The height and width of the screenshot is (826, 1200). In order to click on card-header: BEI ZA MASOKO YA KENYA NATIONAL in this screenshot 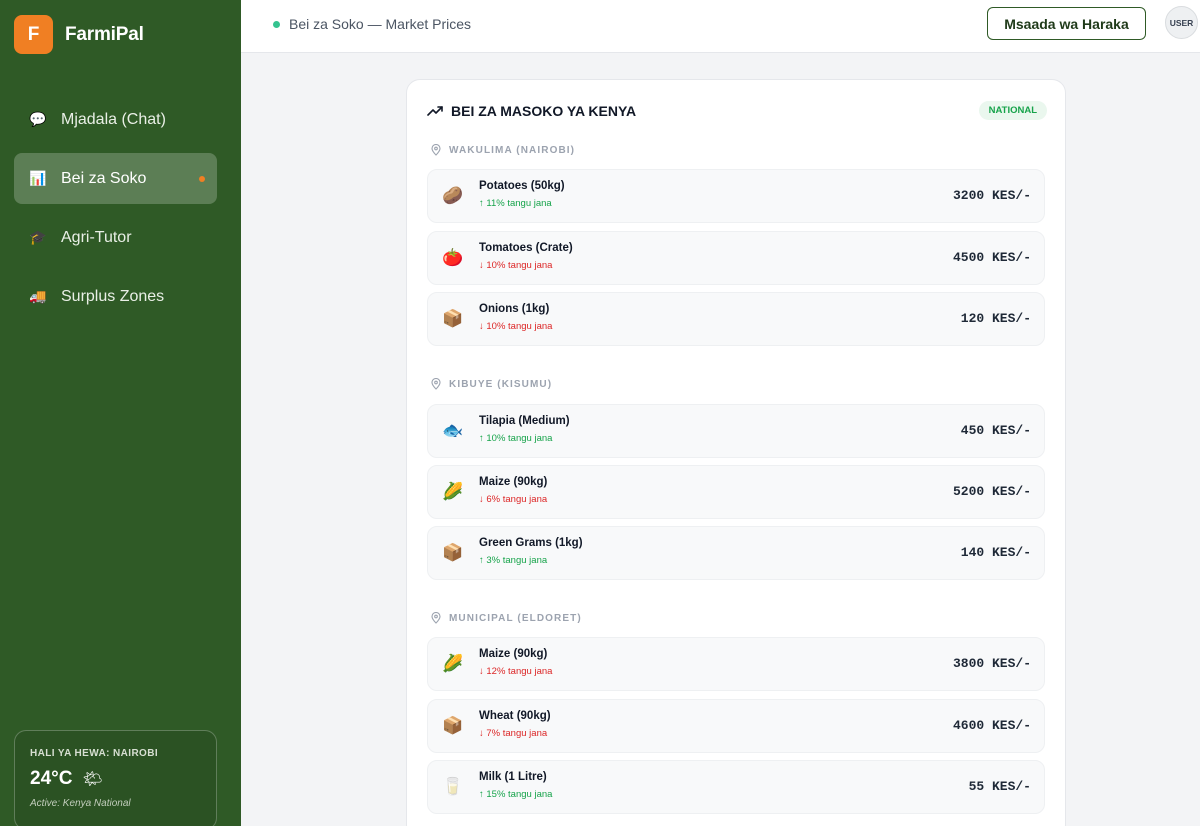, I will do `click(737, 111)`.